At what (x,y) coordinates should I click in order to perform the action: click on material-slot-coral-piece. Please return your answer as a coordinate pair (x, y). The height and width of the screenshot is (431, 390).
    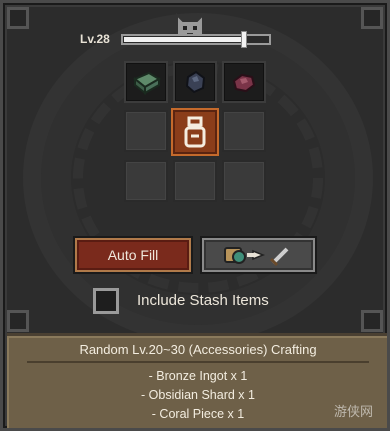
    Looking at the image, I should click on (244, 82).